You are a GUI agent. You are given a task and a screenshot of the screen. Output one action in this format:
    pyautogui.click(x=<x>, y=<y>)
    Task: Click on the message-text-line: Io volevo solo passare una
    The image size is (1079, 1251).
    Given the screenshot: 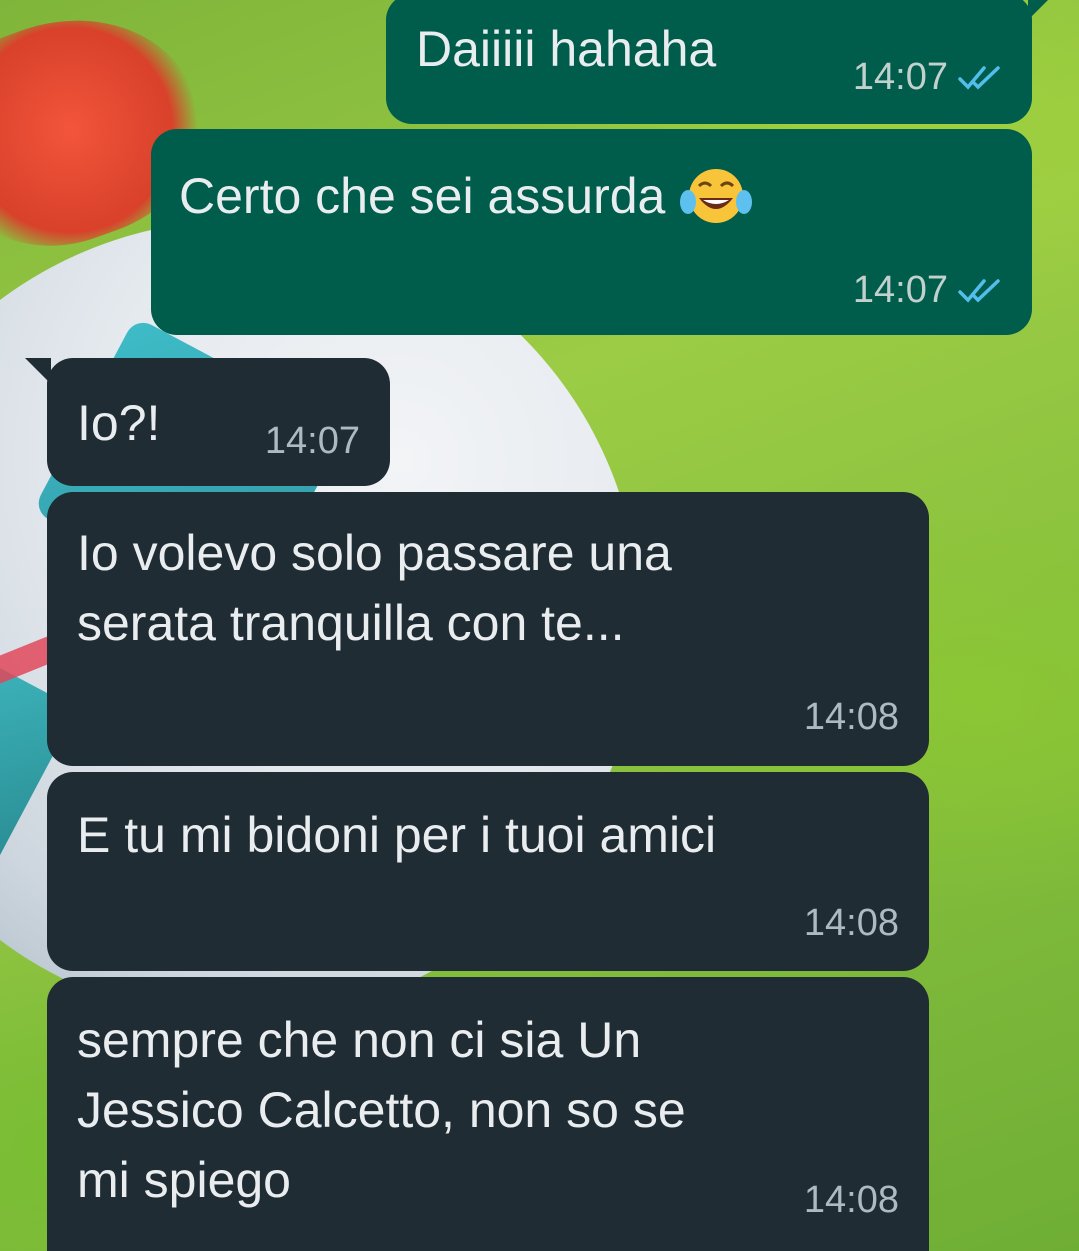 What is the action you would take?
    pyautogui.click(x=374, y=553)
    